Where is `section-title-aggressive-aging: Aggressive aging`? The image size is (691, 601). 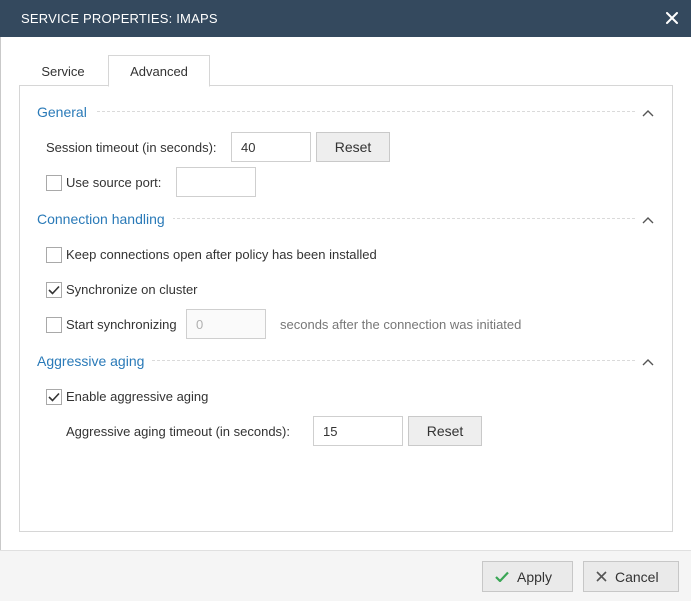
section-title-aggressive-aging: Aggressive aging is located at coordinates (95, 361).